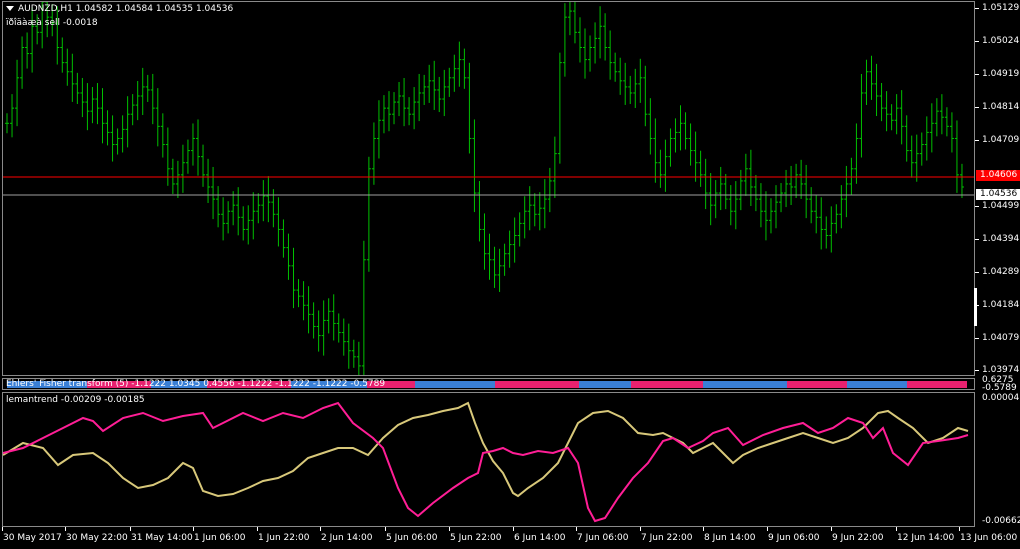  What do you see at coordinates (284, 538) in the screenshot?
I see `time-axis-label: 1 Jun 22:00` at bounding box center [284, 538].